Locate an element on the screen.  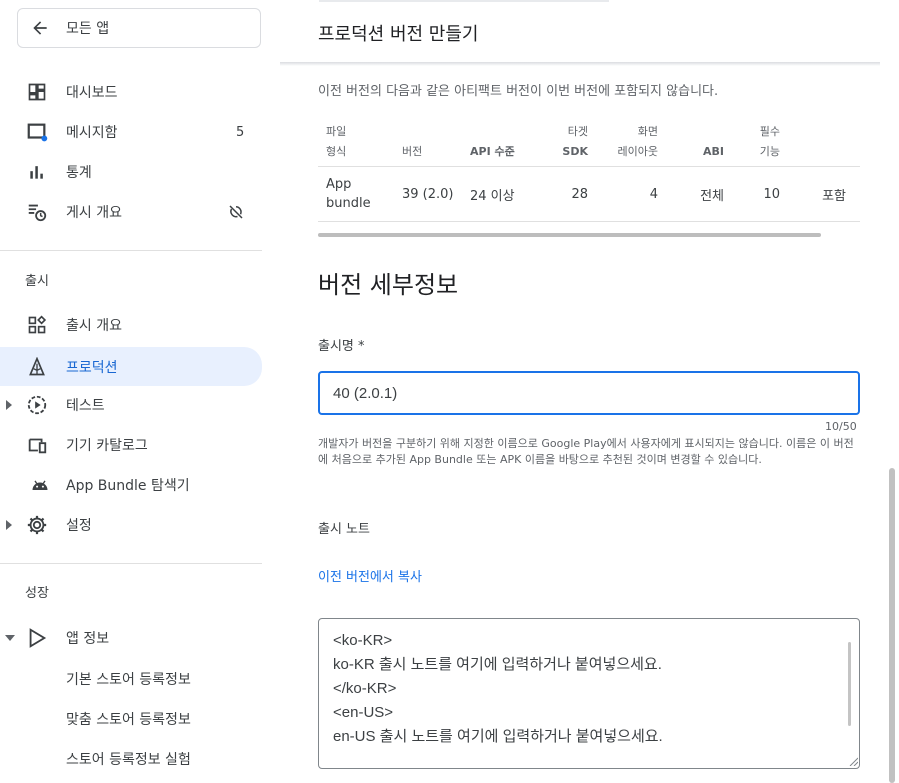
cell-api-level: 24 이상 is located at coordinates (505, 194).